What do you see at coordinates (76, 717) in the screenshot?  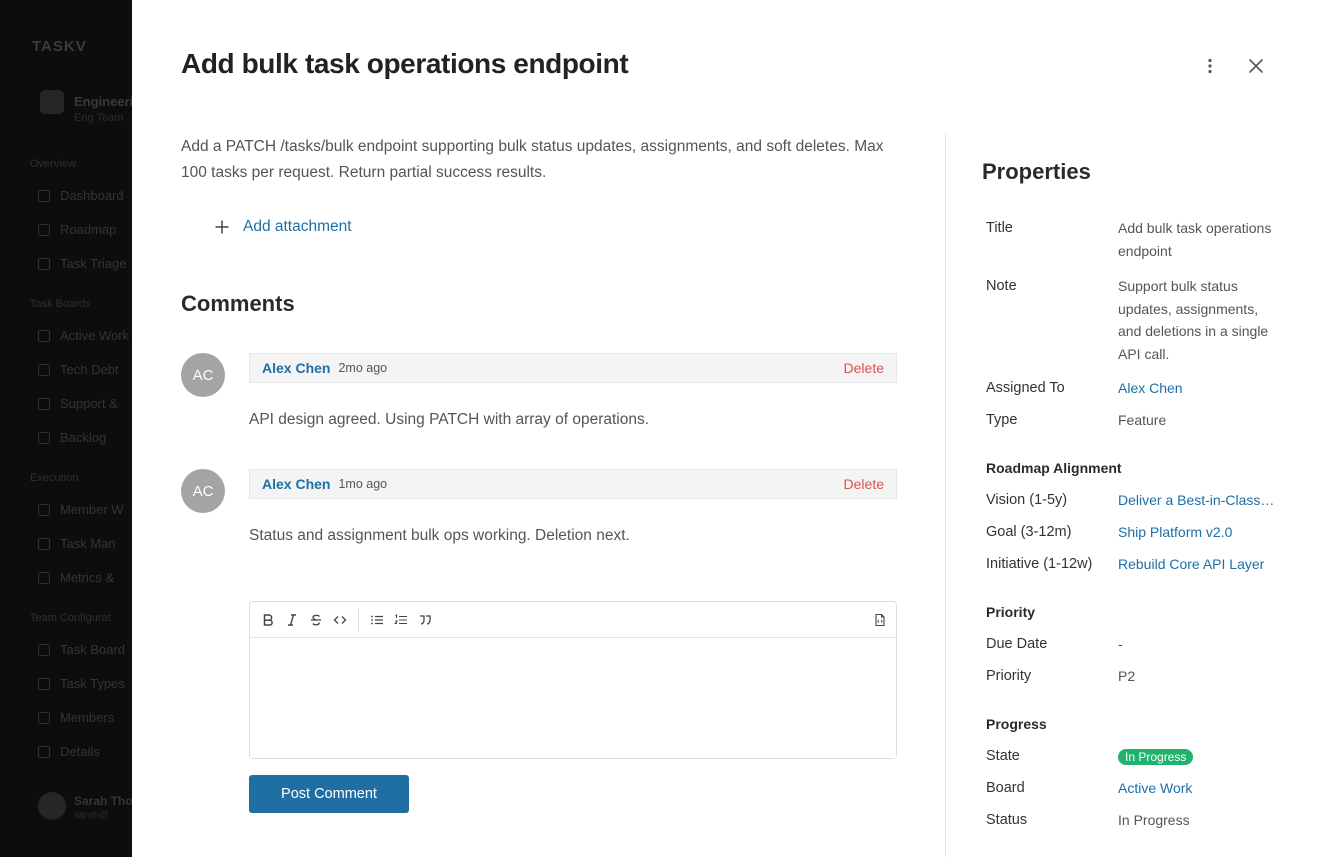 I see `nav-item: Members` at bounding box center [76, 717].